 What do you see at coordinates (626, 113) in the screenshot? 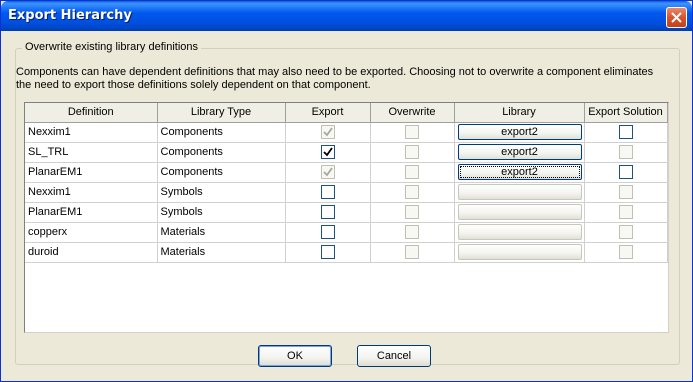
I see `column-header-export-solution: Export Solution` at bounding box center [626, 113].